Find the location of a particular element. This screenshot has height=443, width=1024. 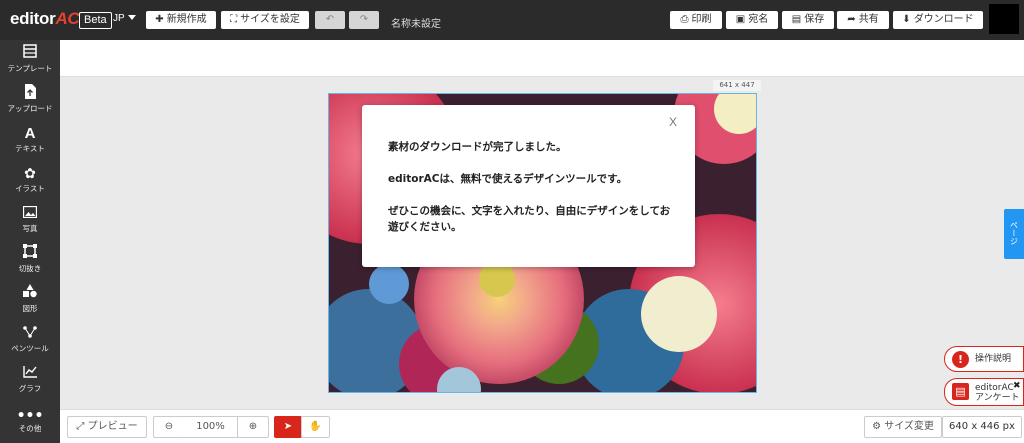

expand-icon: ⛶ is located at coordinates (234, 19).